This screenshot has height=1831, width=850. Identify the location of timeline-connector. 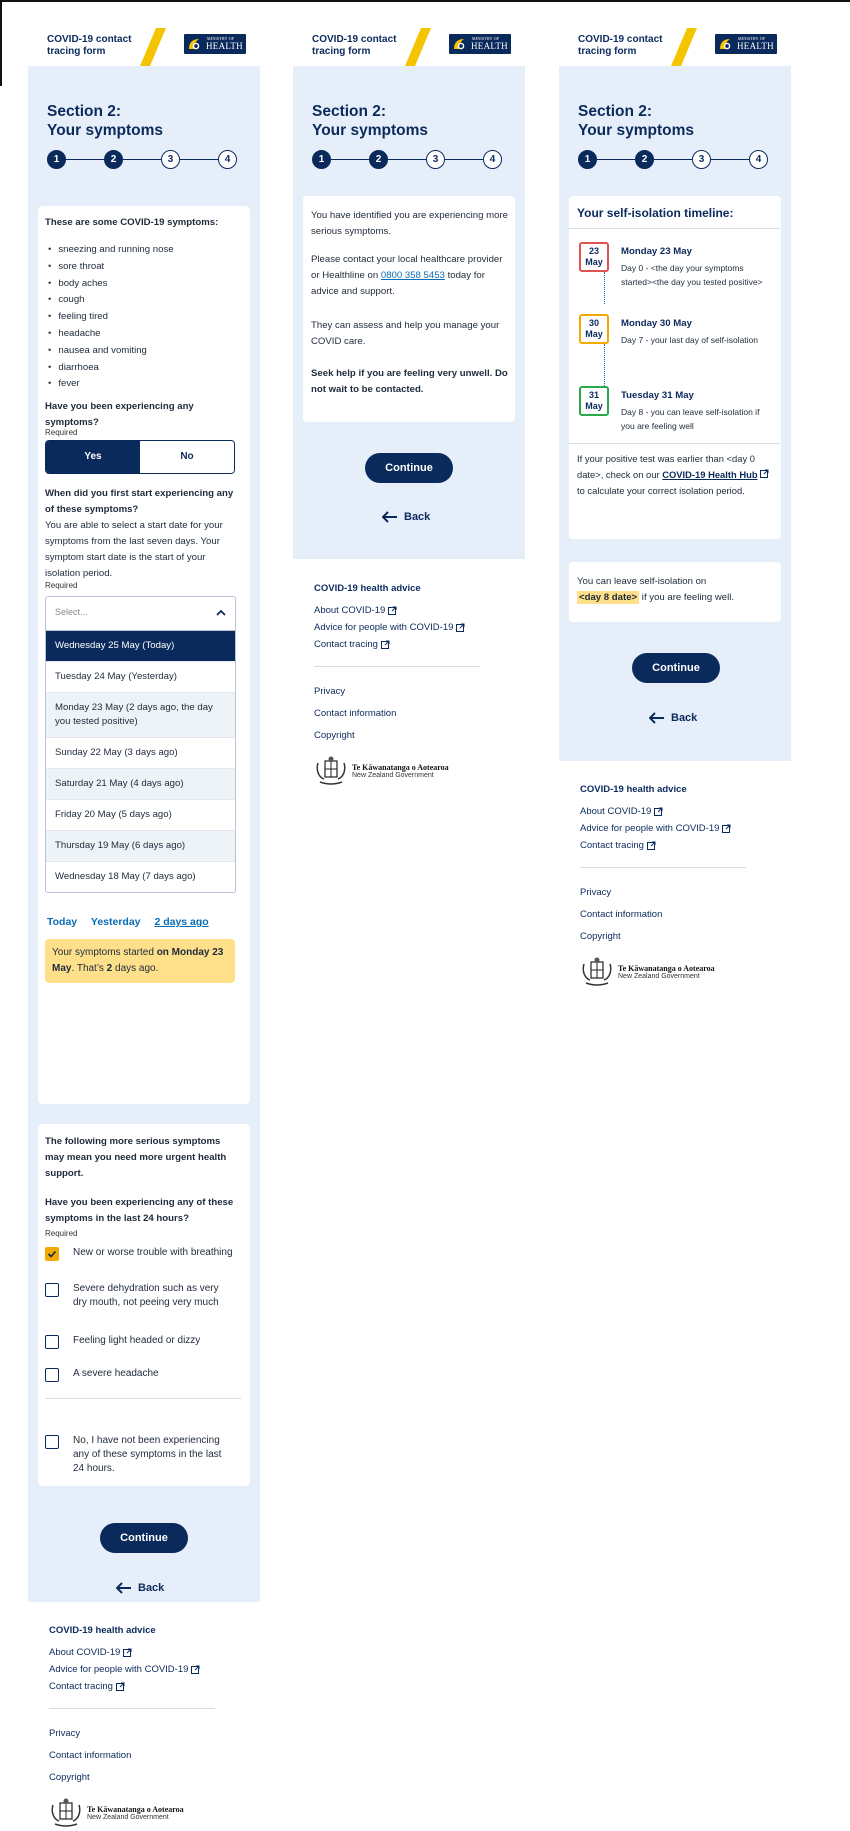
(604, 365).